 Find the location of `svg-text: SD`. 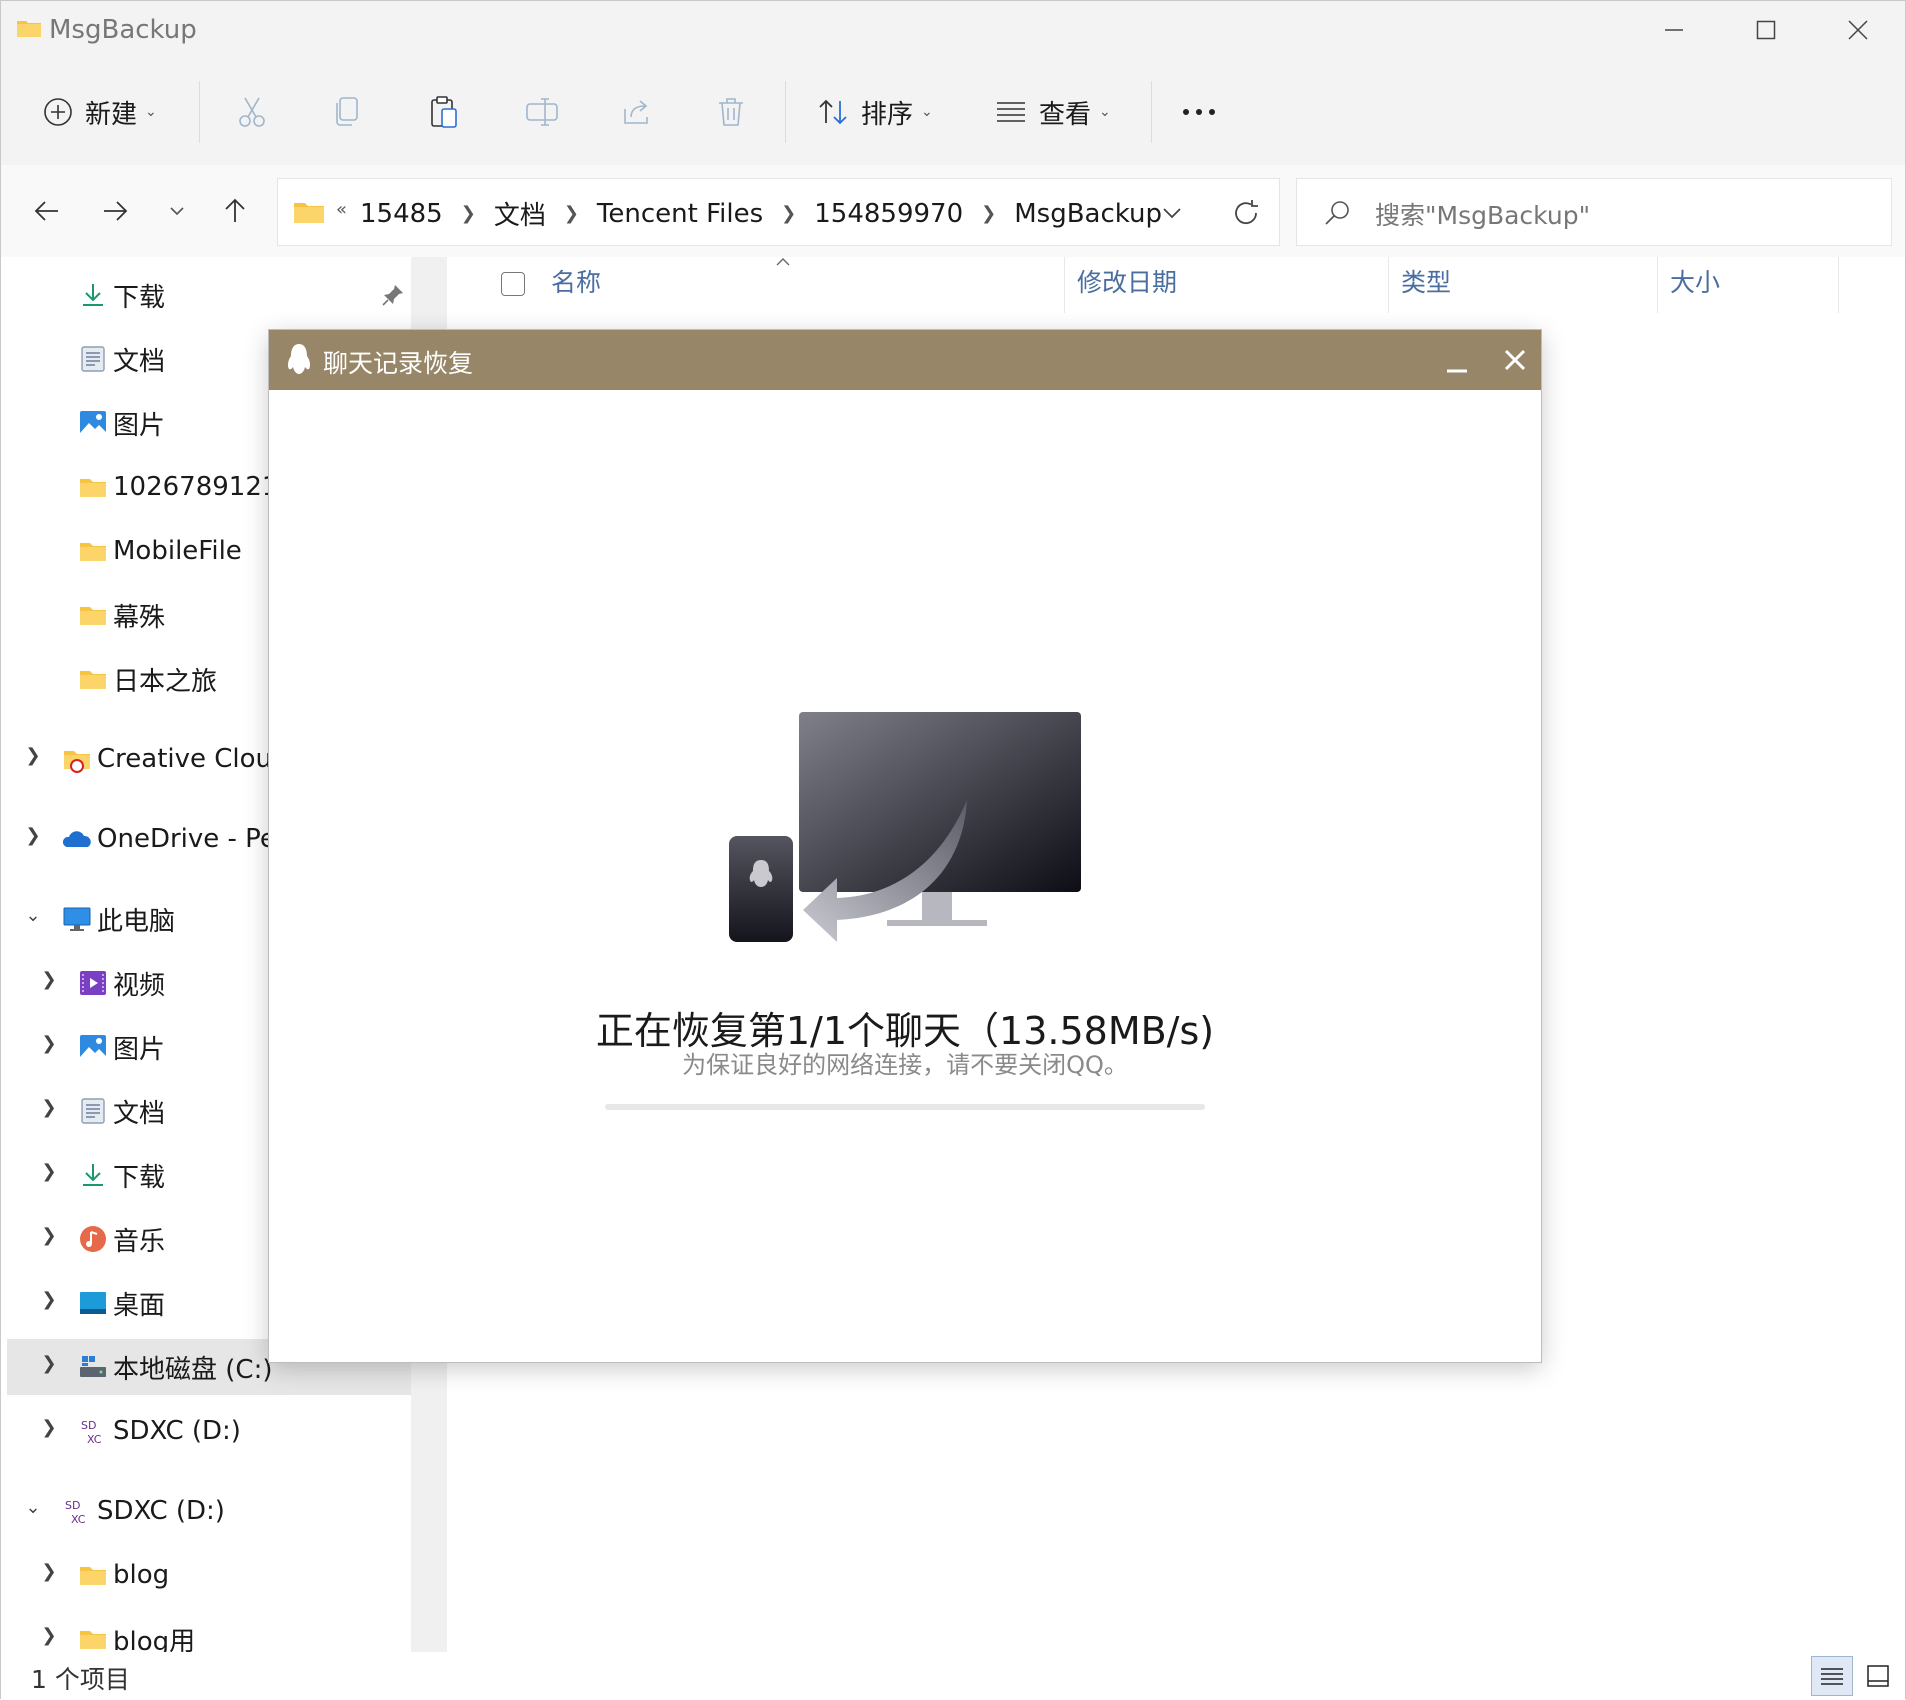

svg-text: SD is located at coordinates (72, 1505).